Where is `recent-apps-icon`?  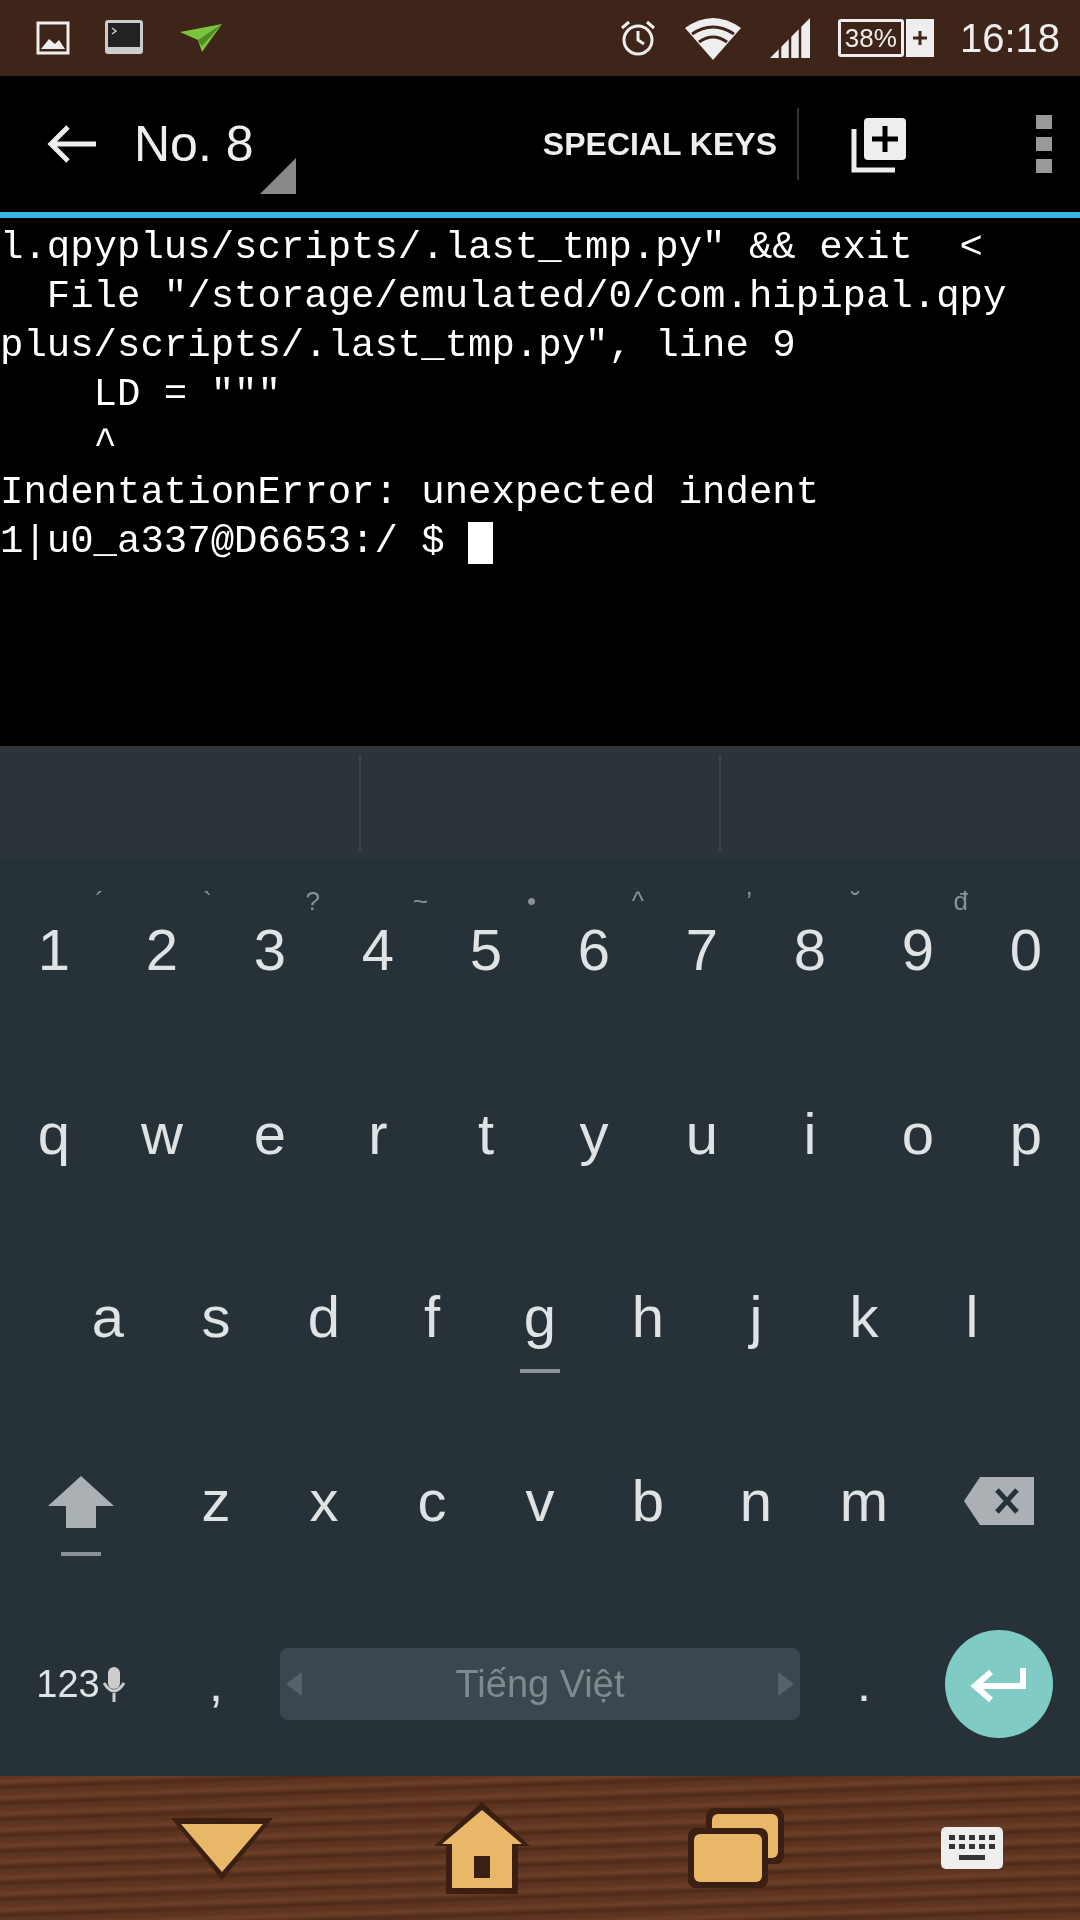
recent-apps-icon is located at coordinates (736, 1848).